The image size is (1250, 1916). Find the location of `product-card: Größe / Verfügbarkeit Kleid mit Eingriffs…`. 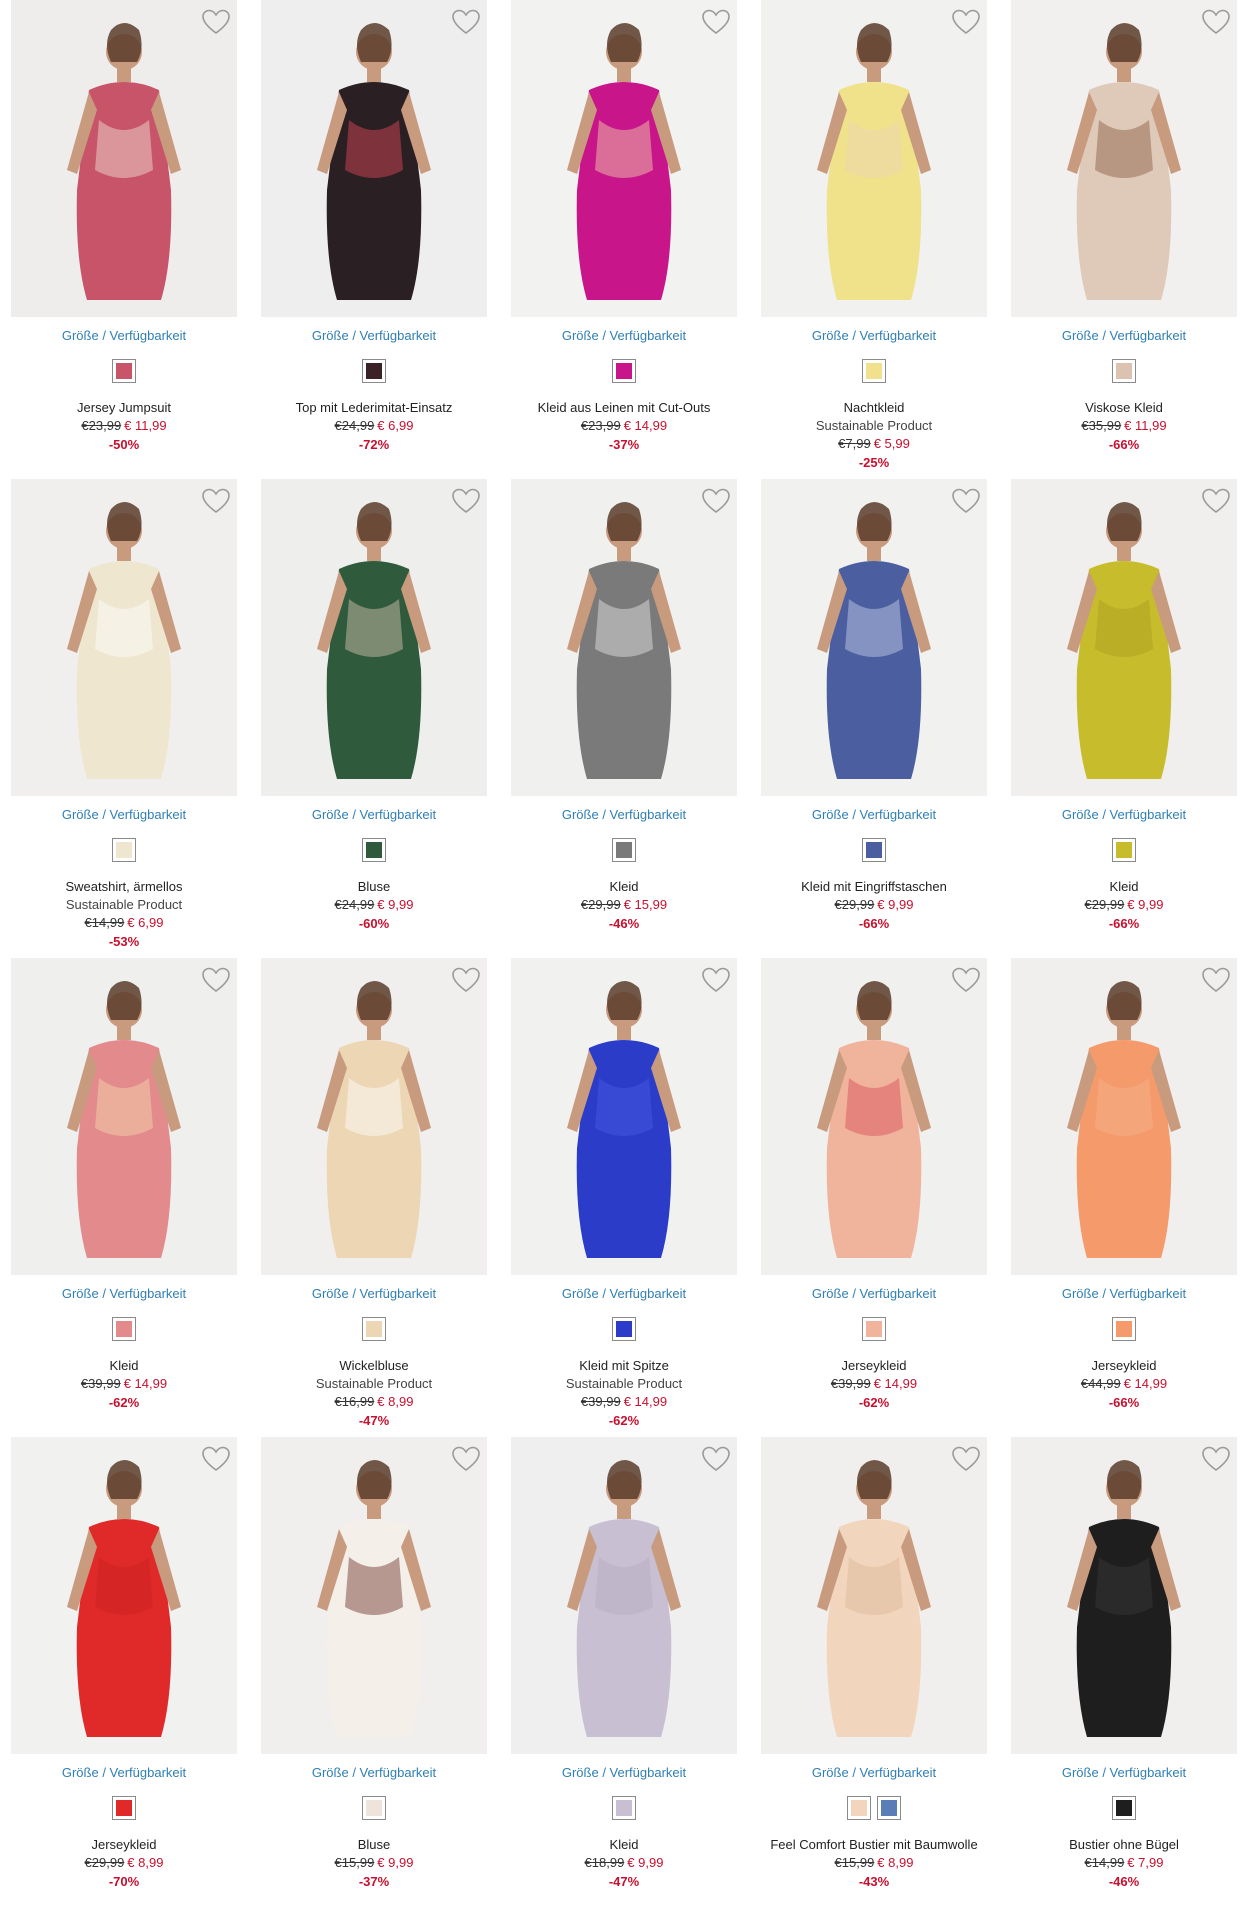

product-card: Größe / Verfügbarkeit Kleid mit Eingriffs… is located at coordinates (874, 718).